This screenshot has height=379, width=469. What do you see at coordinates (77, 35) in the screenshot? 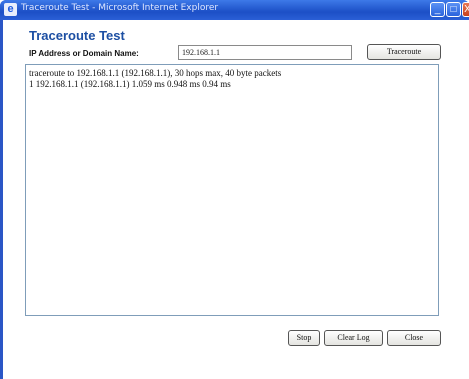
I see `page-title: Traceroute Test` at bounding box center [77, 35].